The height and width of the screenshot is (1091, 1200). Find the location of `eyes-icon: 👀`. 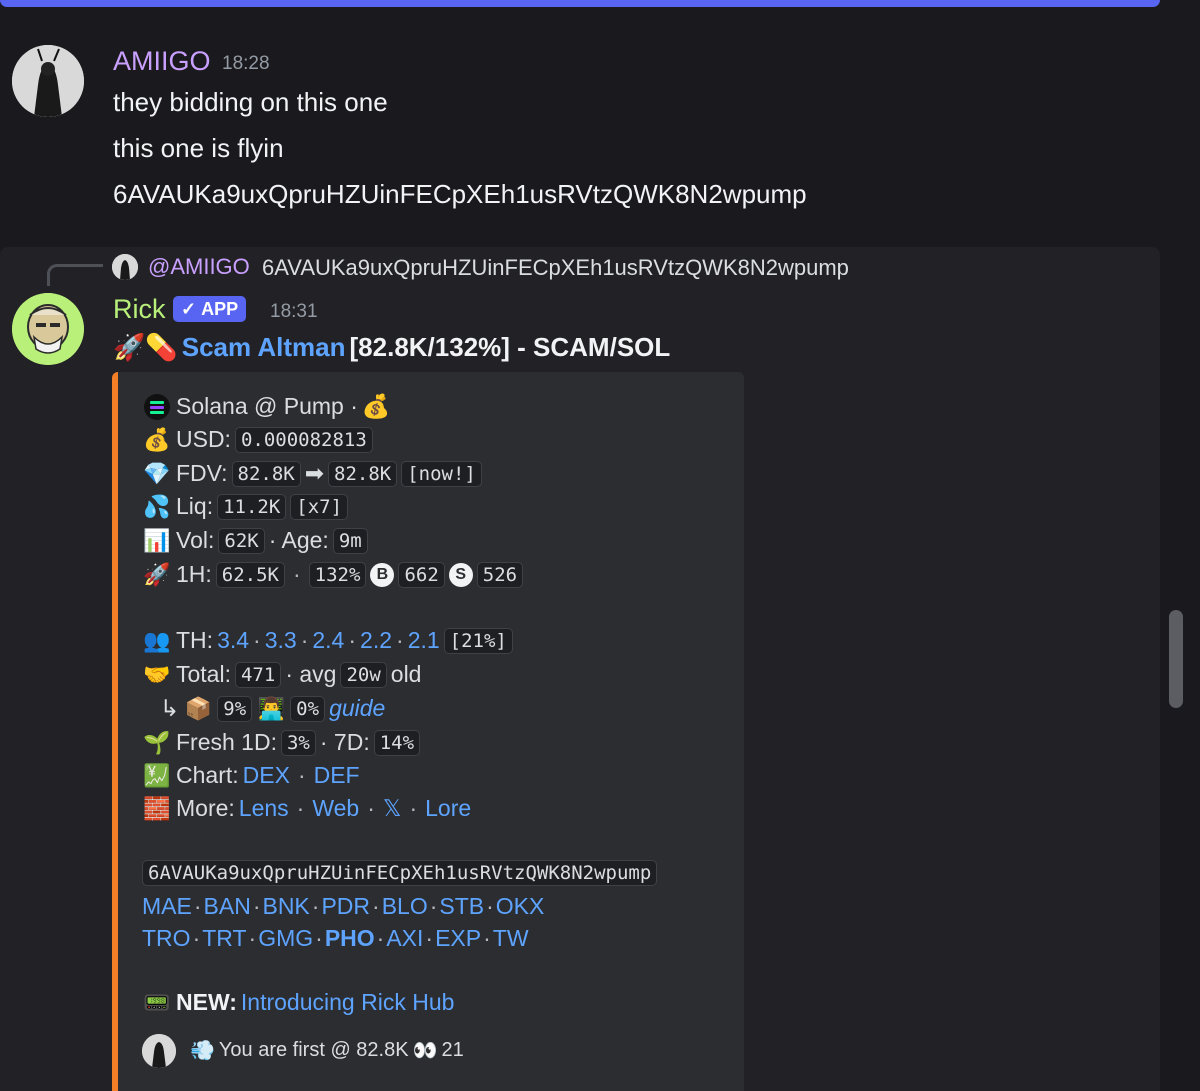

eyes-icon: 👀 is located at coordinates (425, 1051).